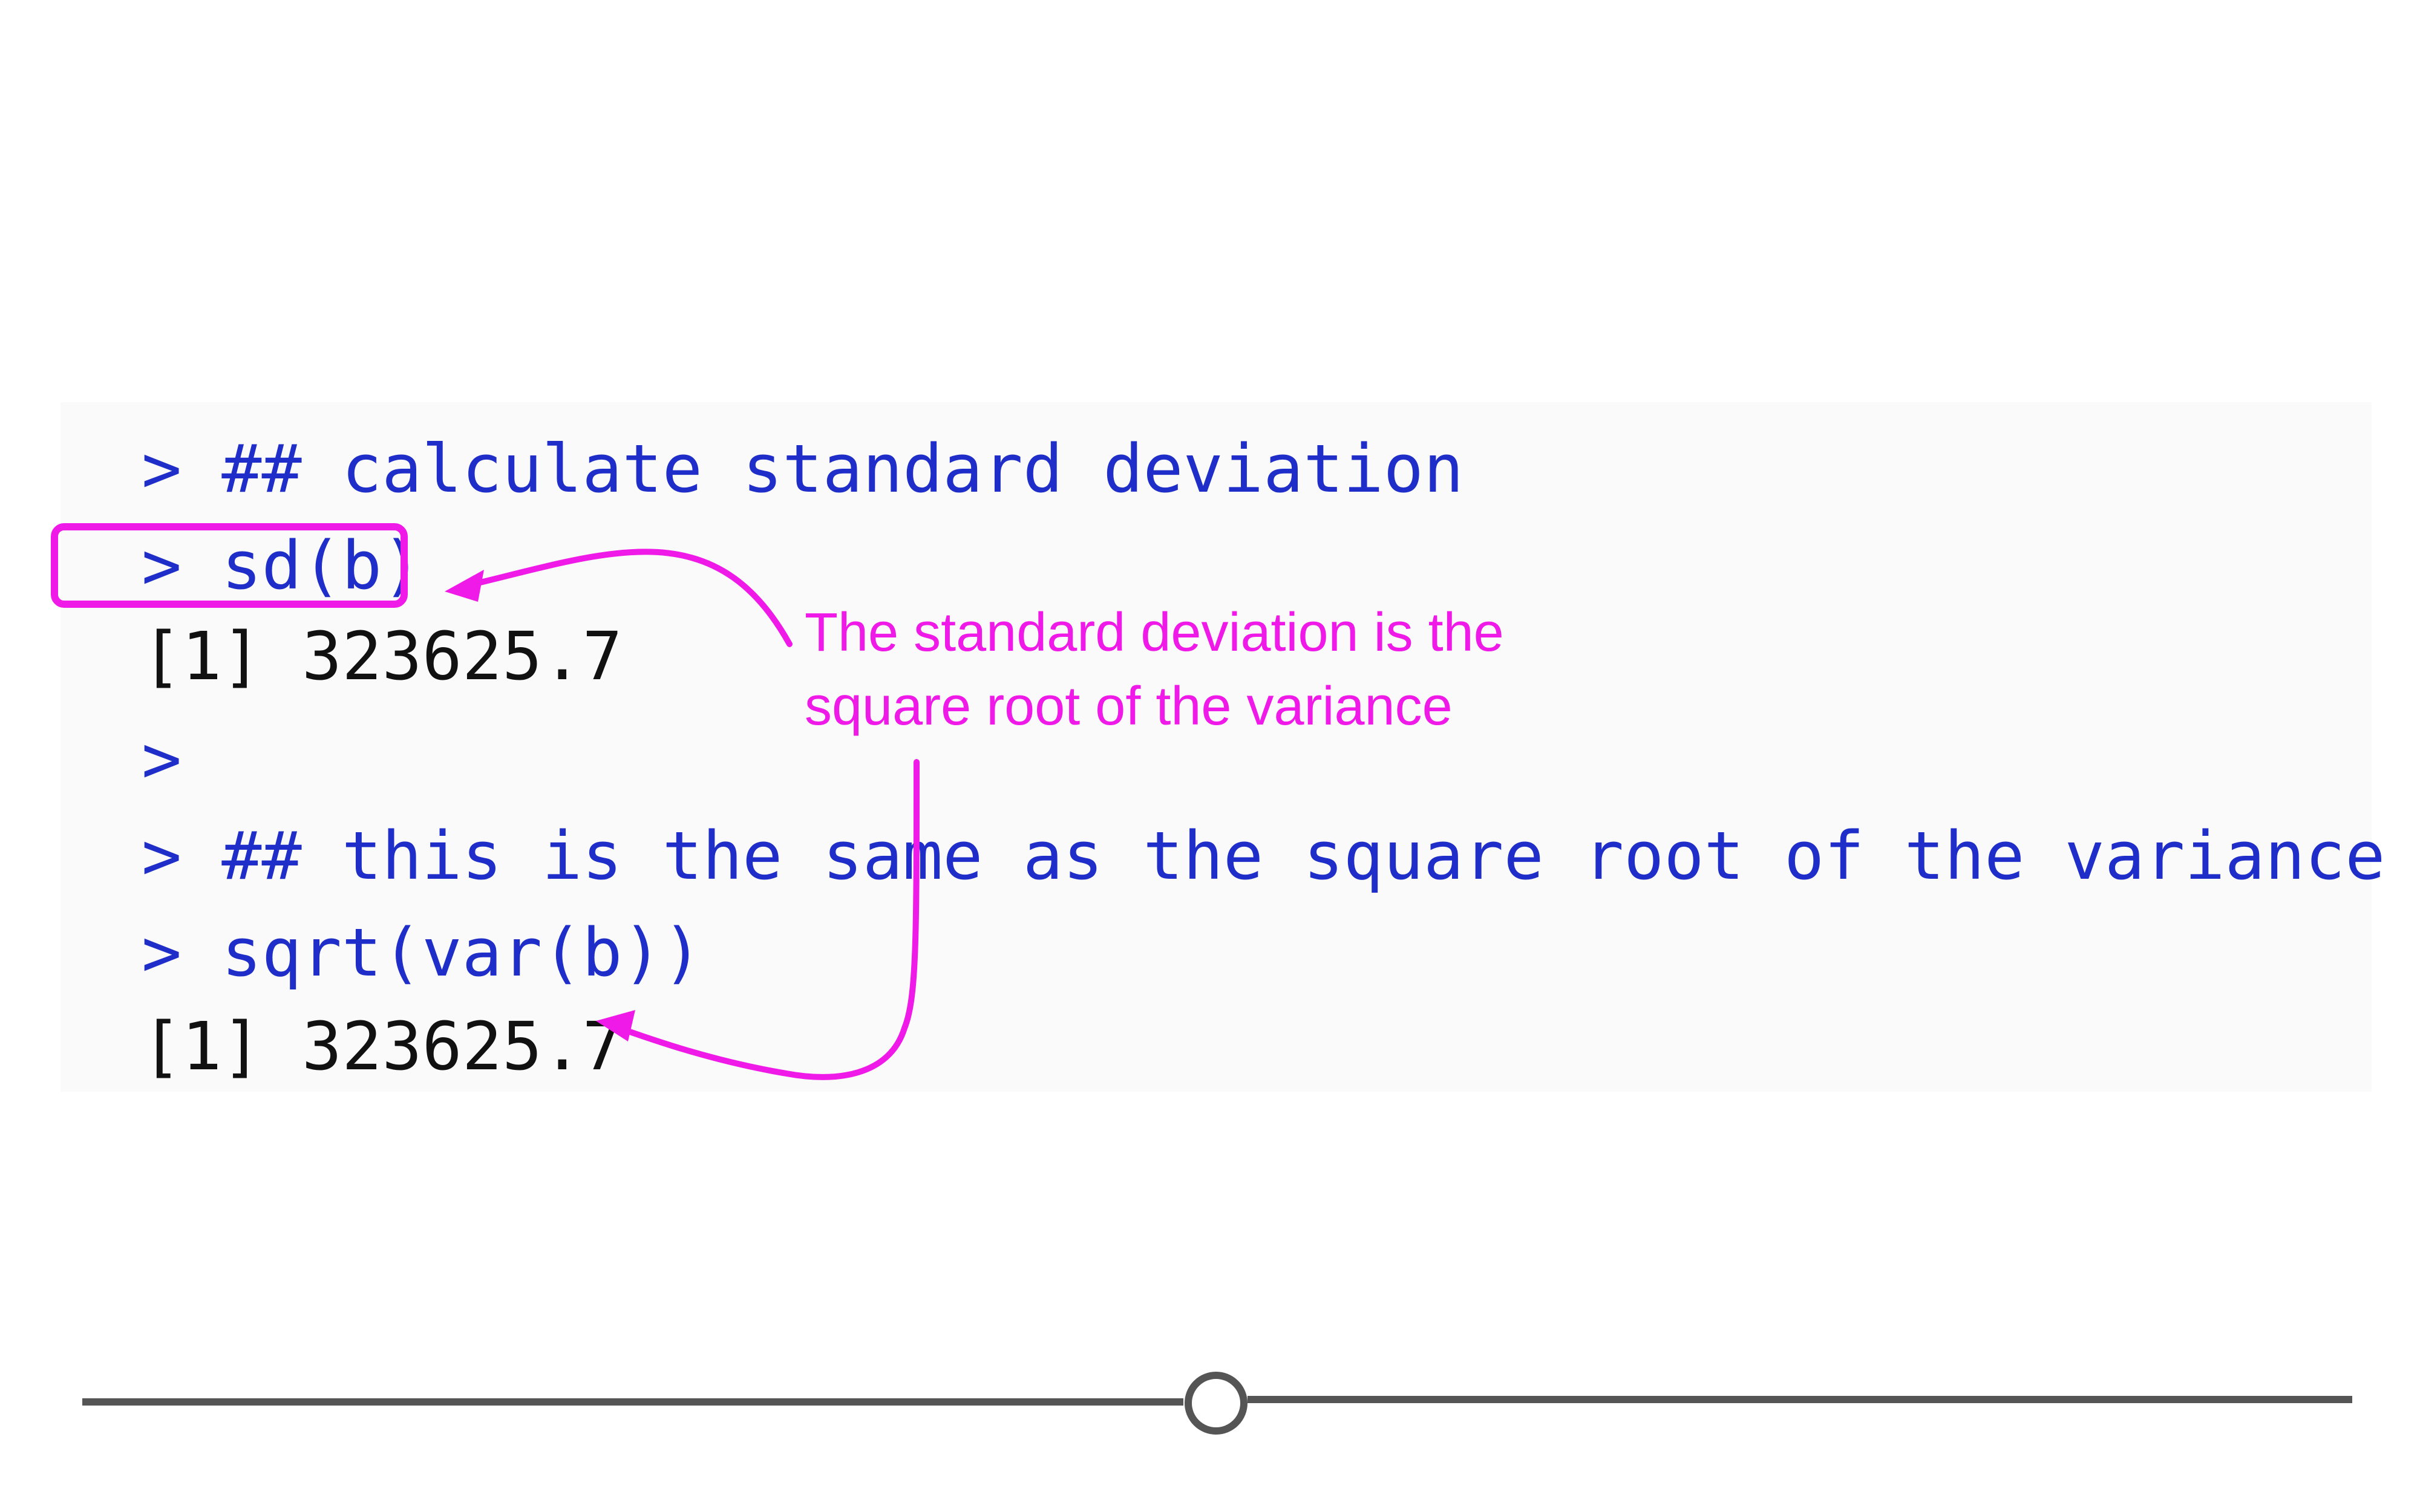 Image resolution: width=2420 pixels, height=1512 pixels. What do you see at coordinates (764, 920) in the screenshot?
I see `arrow-to-sqrt` at bounding box center [764, 920].